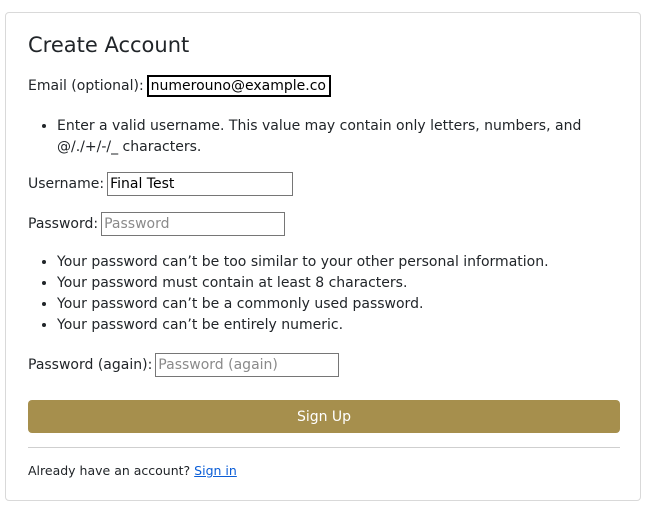 This screenshot has height=513, width=662. What do you see at coordinates (63, 224) in the screenshot?
I see `password-label: Password:` at bounding box center [63, 224].